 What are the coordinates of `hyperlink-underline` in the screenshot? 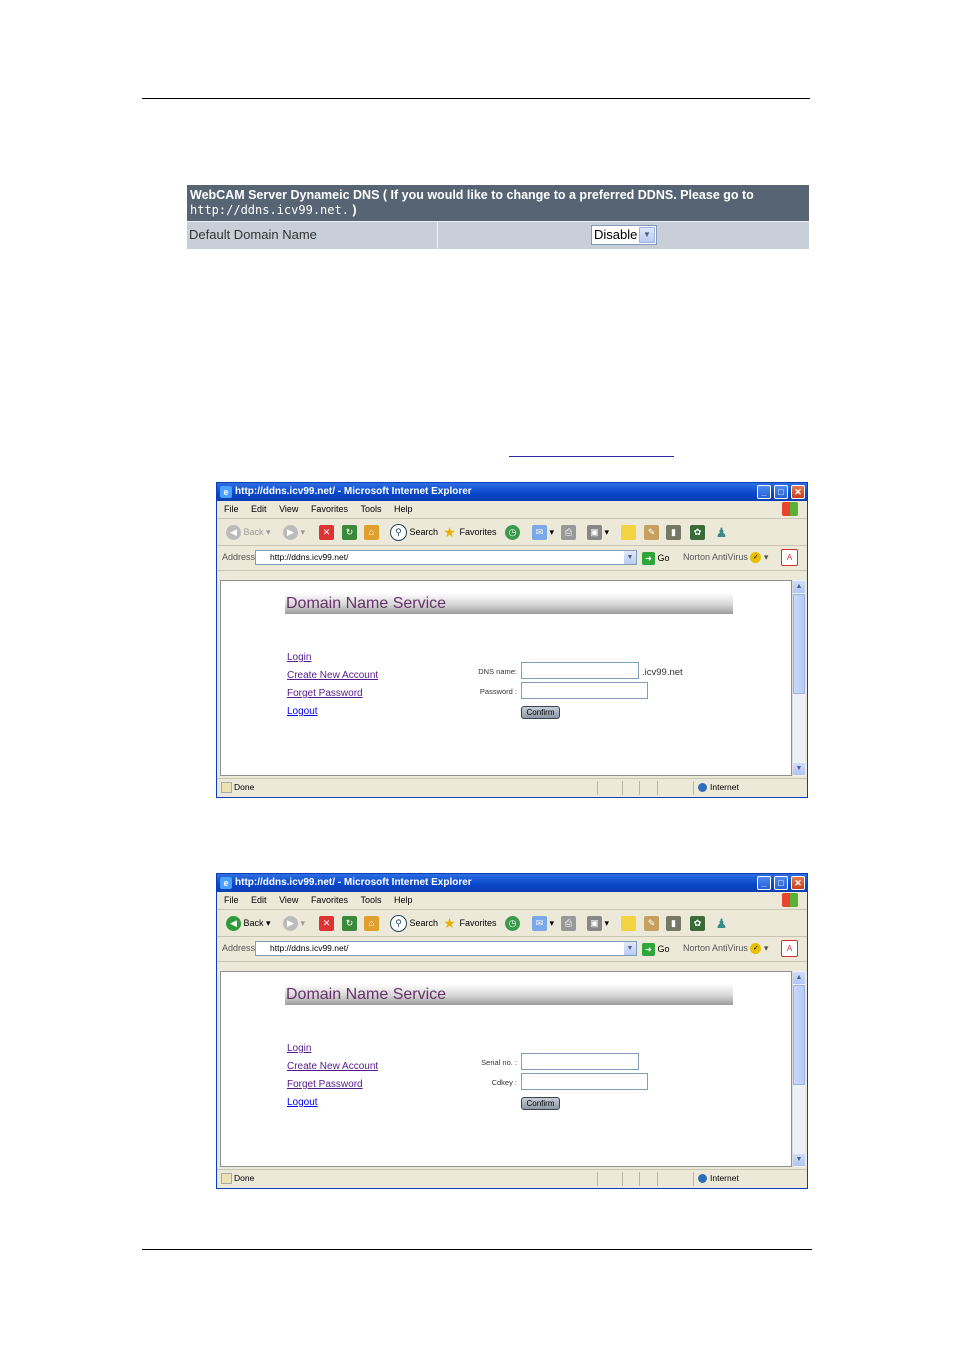 It's located at (591, 456).